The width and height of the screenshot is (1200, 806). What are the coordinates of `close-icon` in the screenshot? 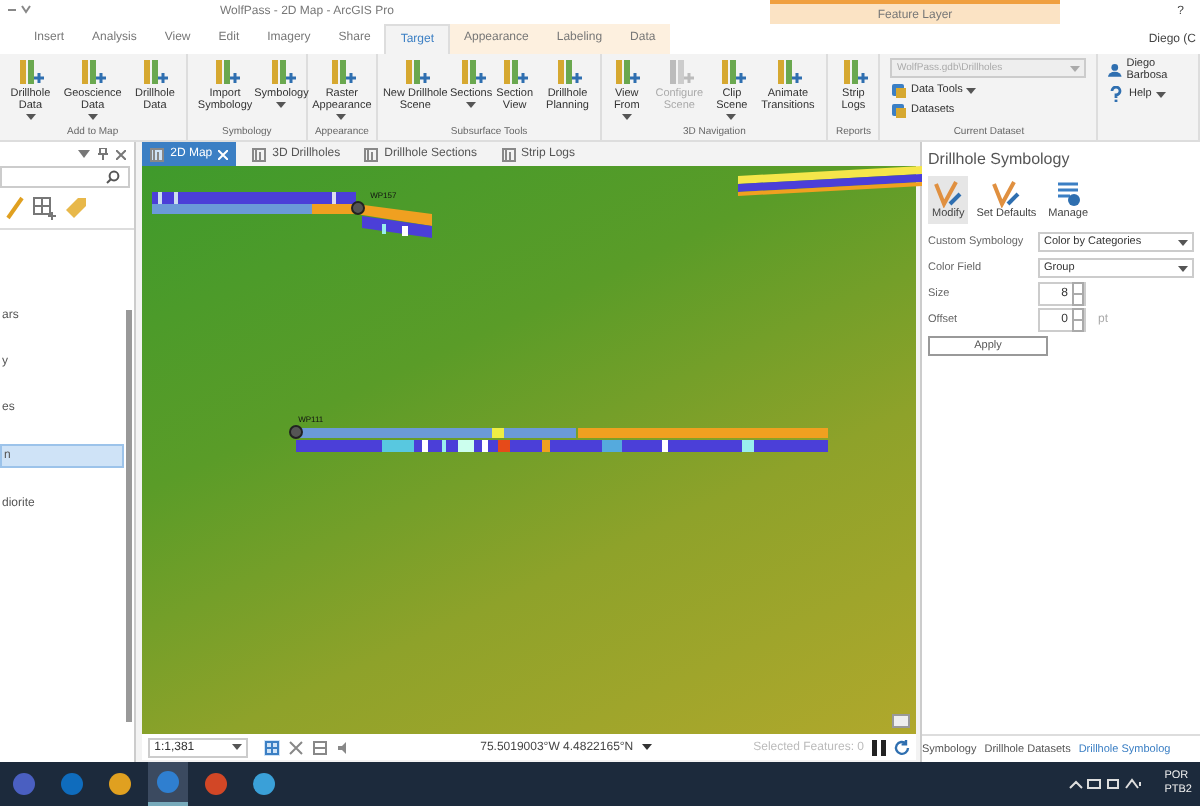 It's located at (121, 154).